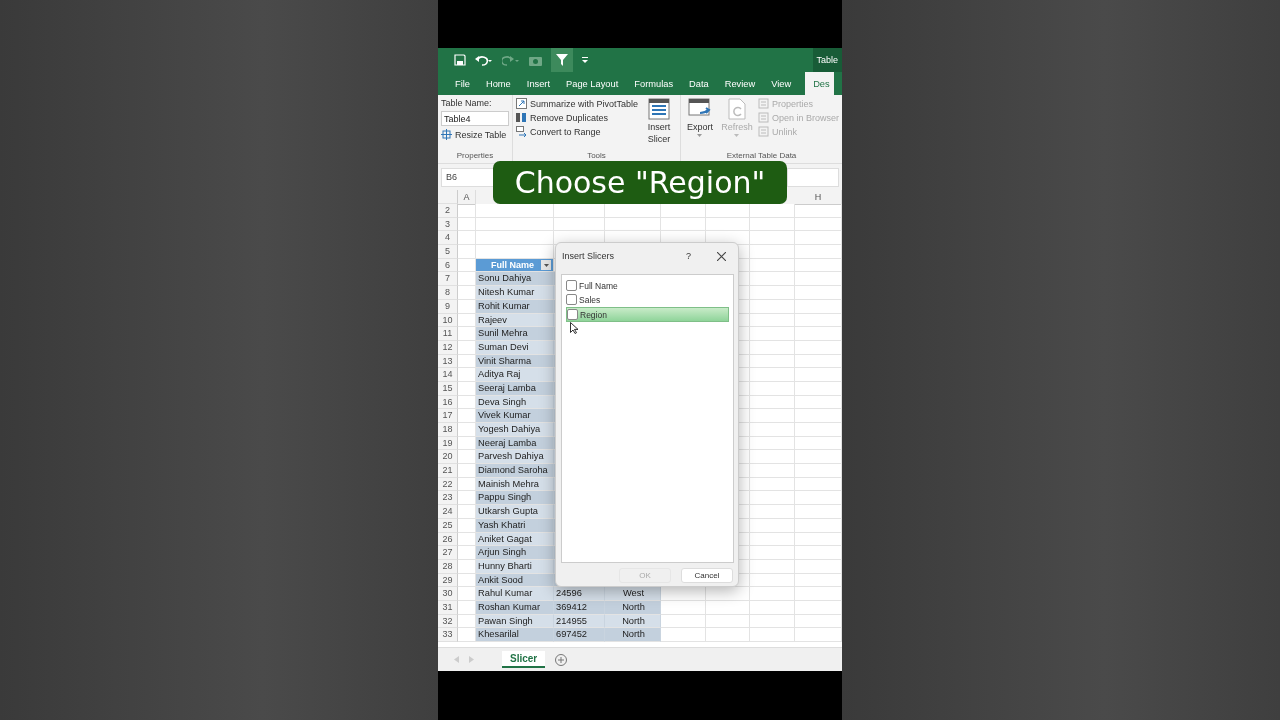 This screenshot has height=720, width=1280. Describe the element at coordinates (592, 83) in the screenshot. I see `ribbon-tab: Page Layout` at that location.